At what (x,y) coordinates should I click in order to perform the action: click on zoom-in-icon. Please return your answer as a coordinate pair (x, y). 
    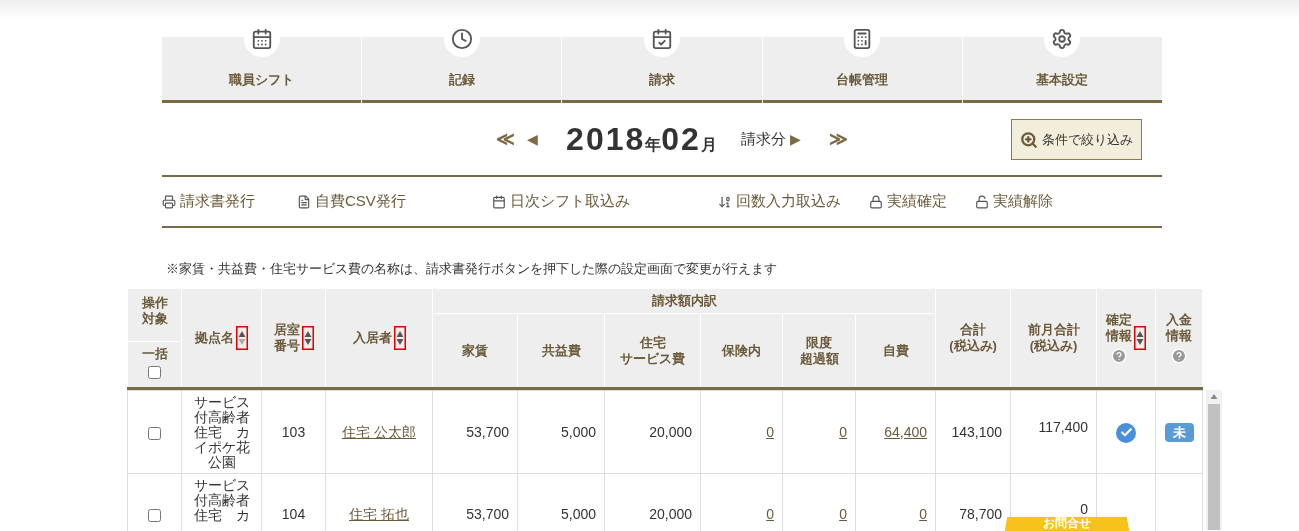
    Looking at the image, I should click on (1029, 139).